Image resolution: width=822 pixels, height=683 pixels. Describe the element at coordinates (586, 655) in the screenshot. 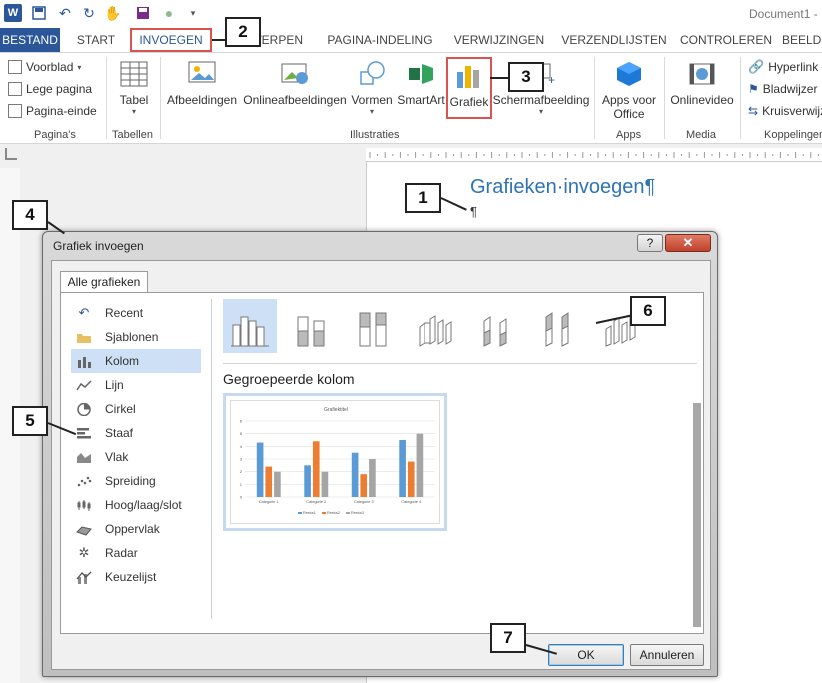

I see `ok-button: OK` at that location.